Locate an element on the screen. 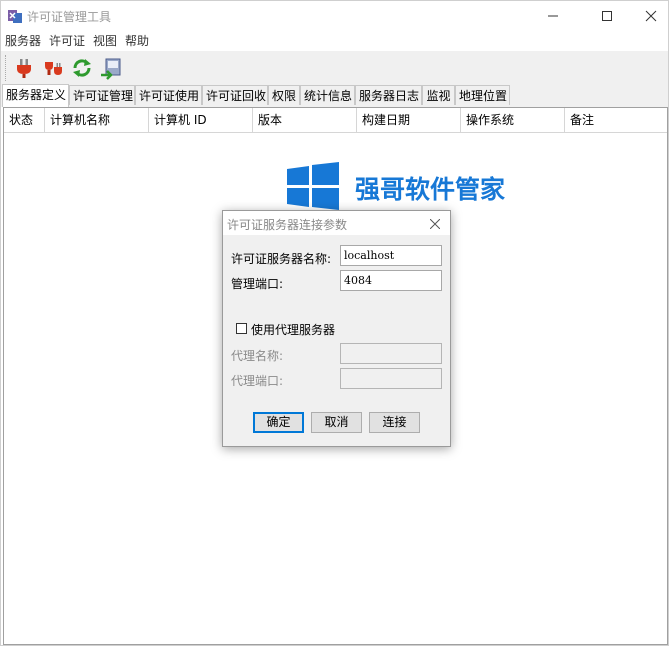  refresh-button is located at coordinates (82, 68).